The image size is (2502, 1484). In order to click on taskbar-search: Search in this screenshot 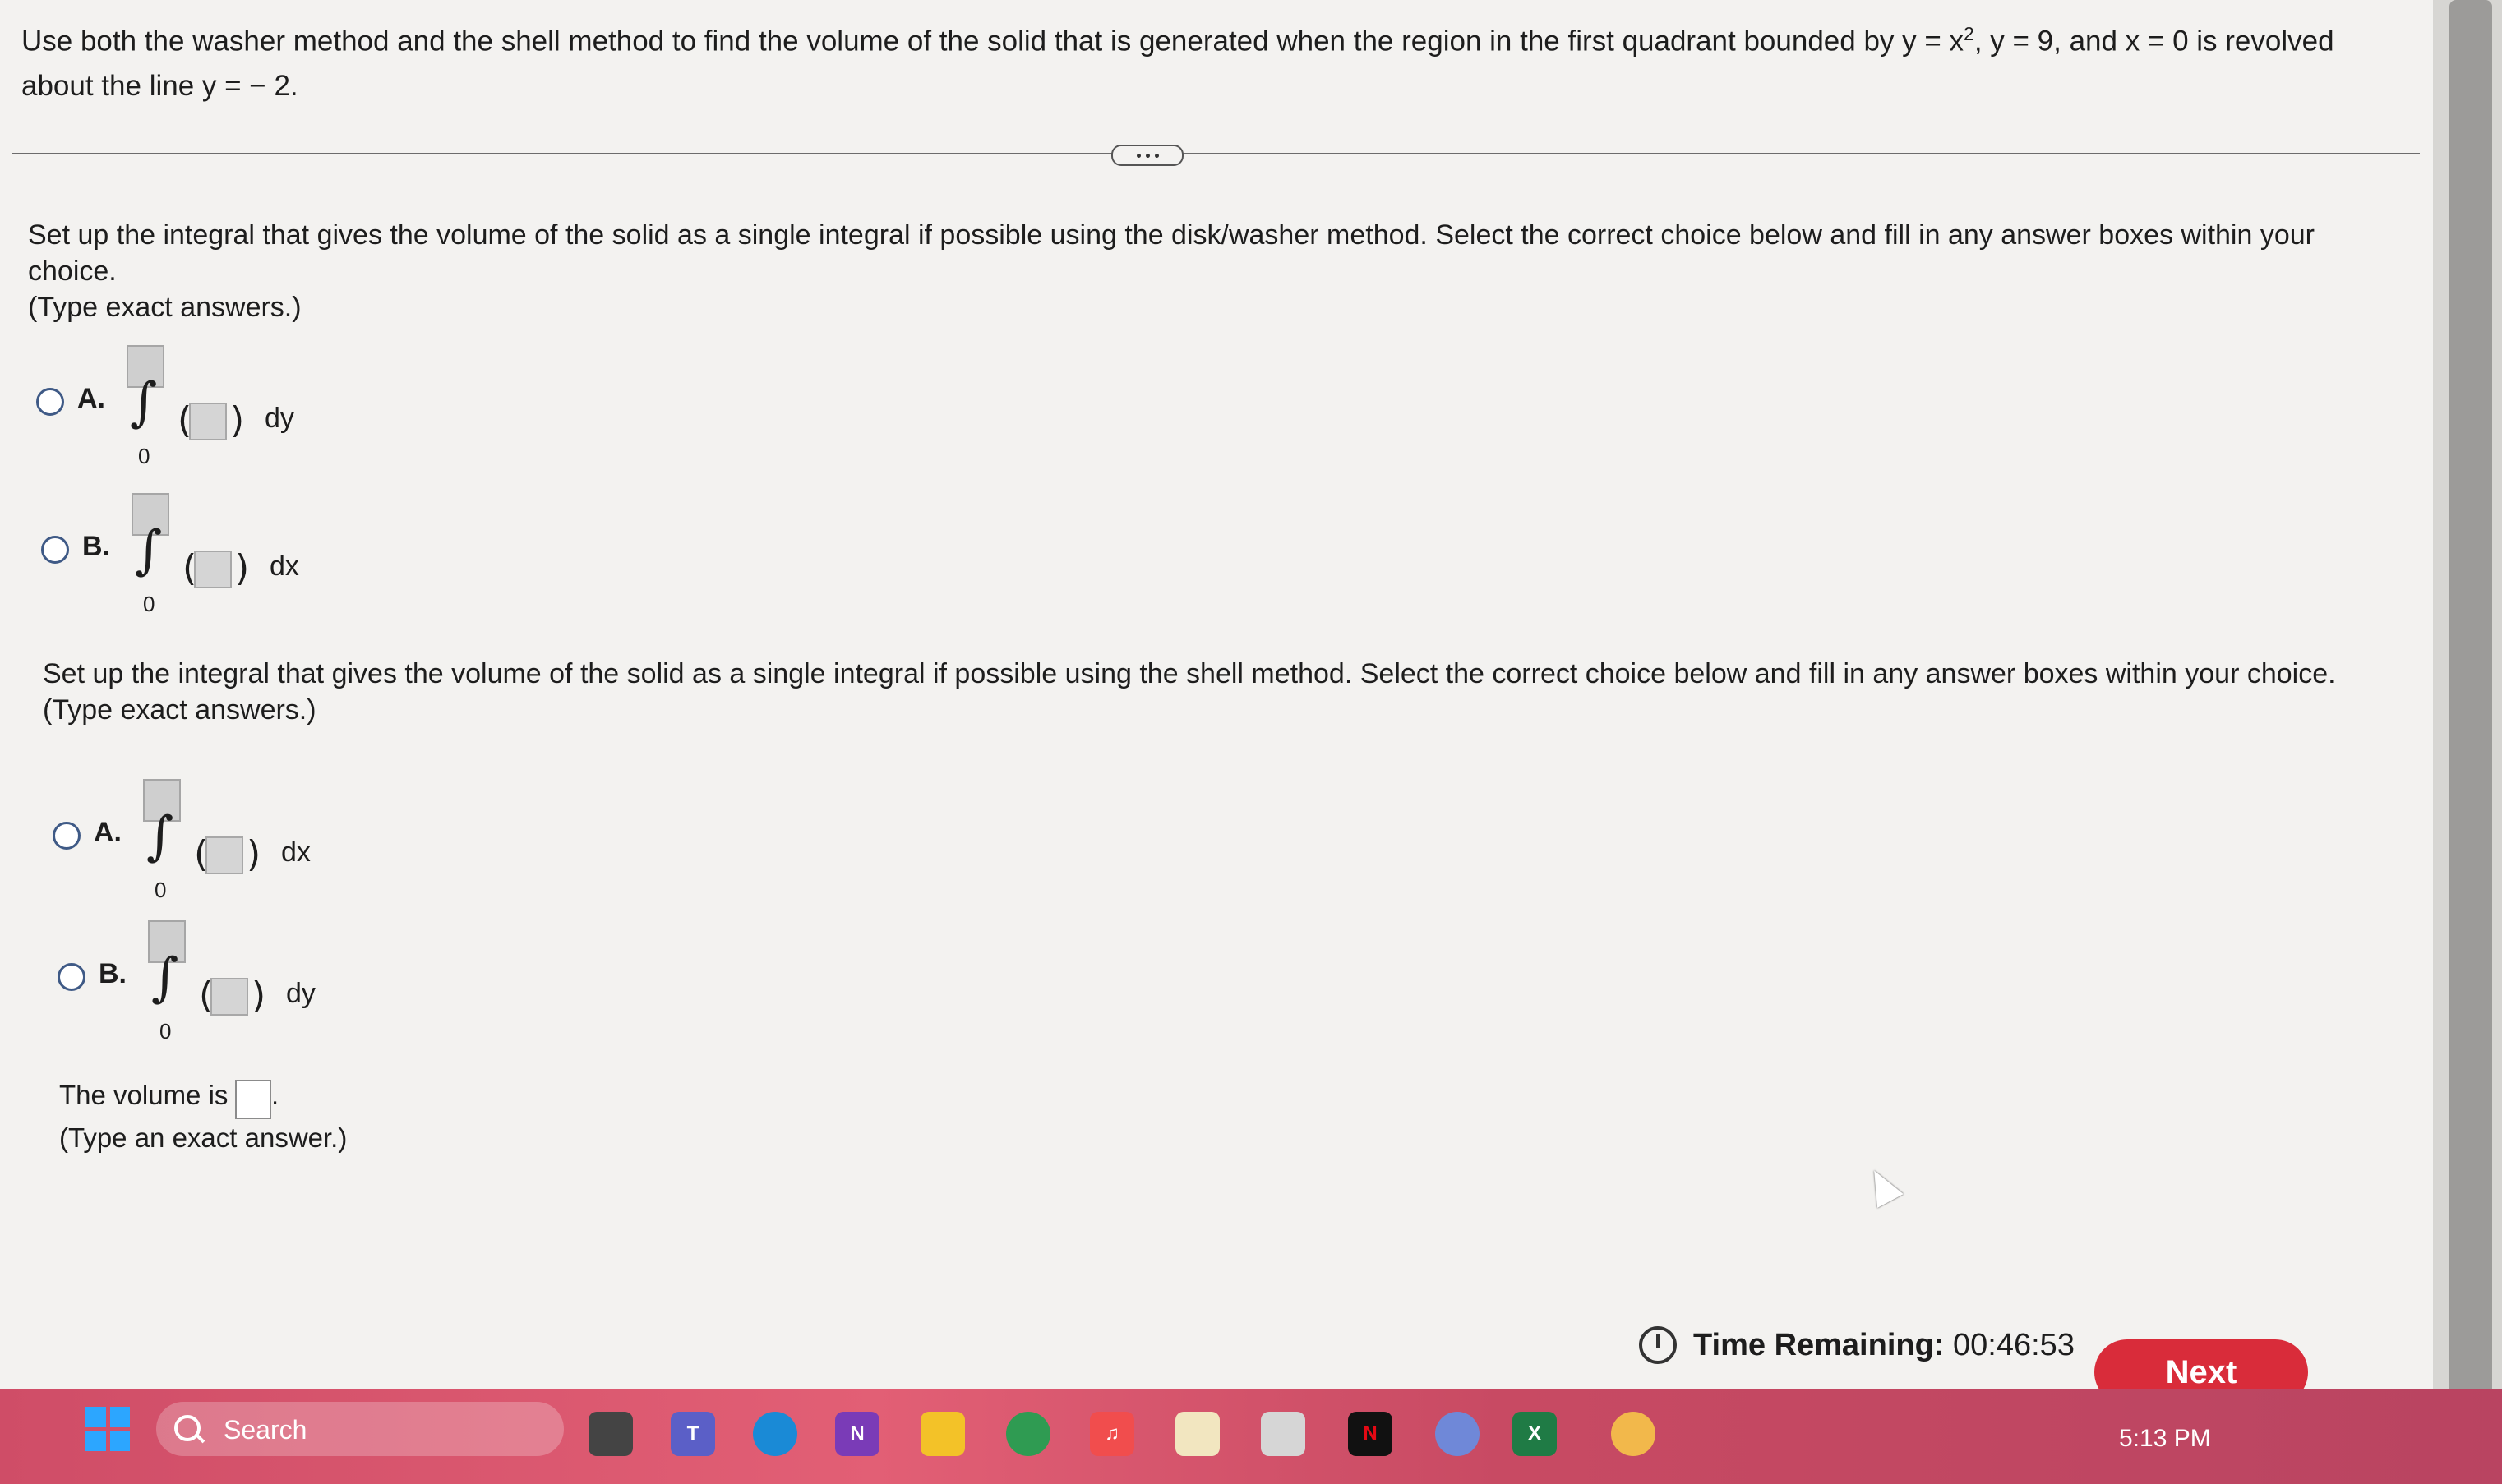, I will do `click(360, 1429)`.